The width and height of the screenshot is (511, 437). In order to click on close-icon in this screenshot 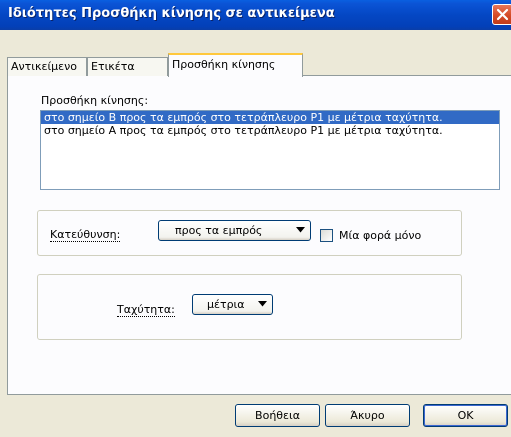, I will do `click(502, 14)`.